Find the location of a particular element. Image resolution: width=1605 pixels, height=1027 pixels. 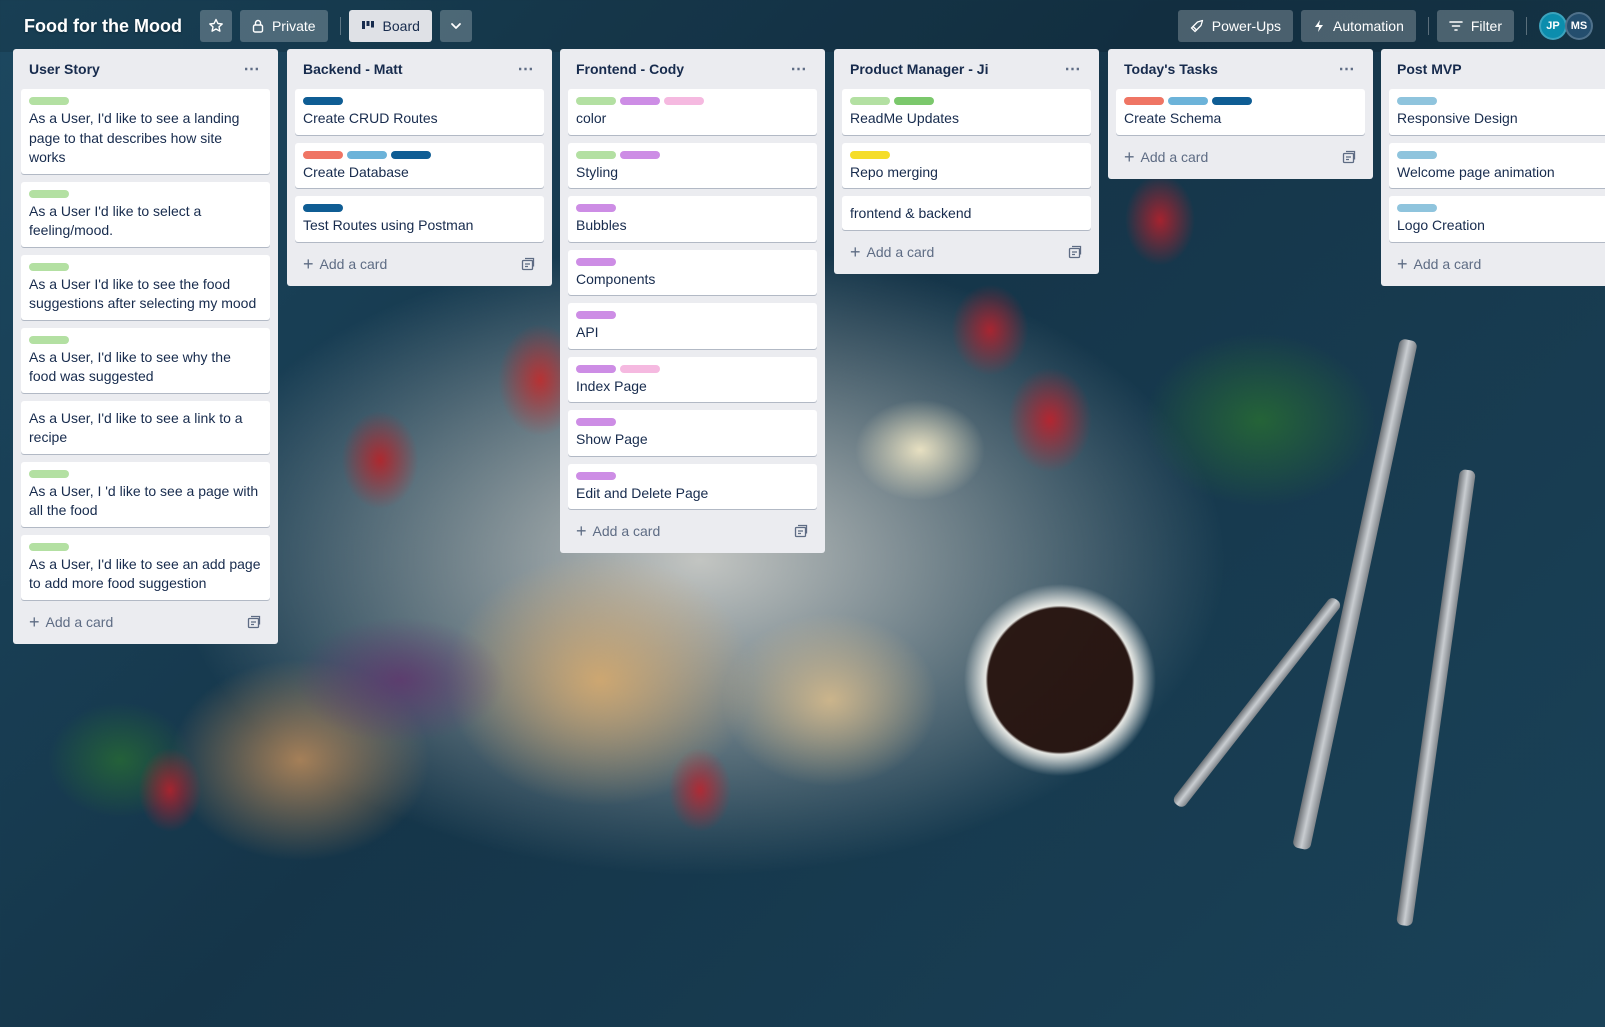

list-title: Today's Tasks is located at coordinates (1171, 69).